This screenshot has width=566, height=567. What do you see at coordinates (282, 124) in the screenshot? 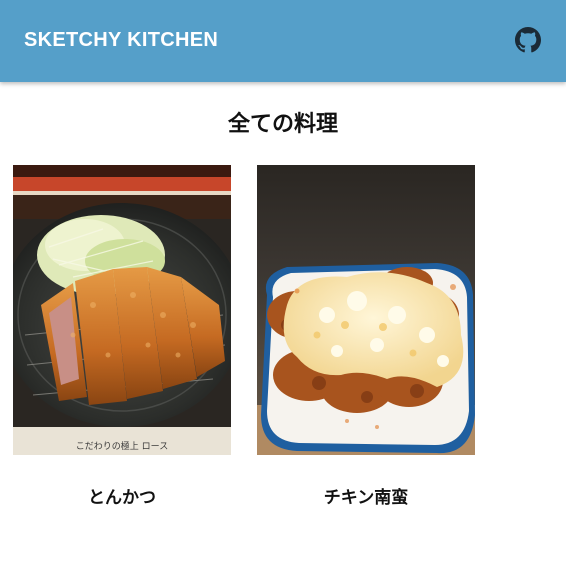
I see `page-title: 全ての料理` at bounding box center [282, 124].